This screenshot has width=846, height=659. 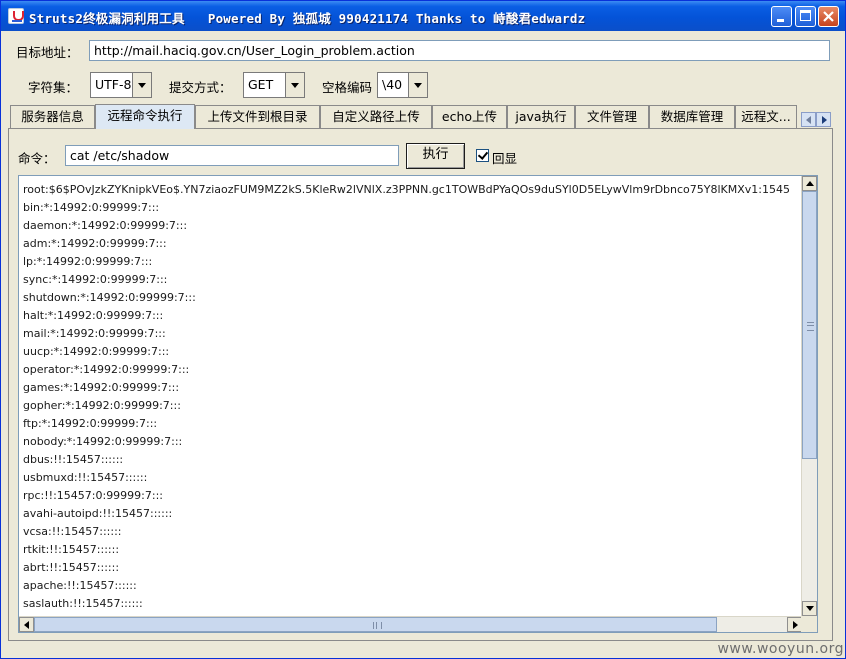 I want to click on output-line: halt:*:14992:0:99999:7:::, so click(x=93, y=315).